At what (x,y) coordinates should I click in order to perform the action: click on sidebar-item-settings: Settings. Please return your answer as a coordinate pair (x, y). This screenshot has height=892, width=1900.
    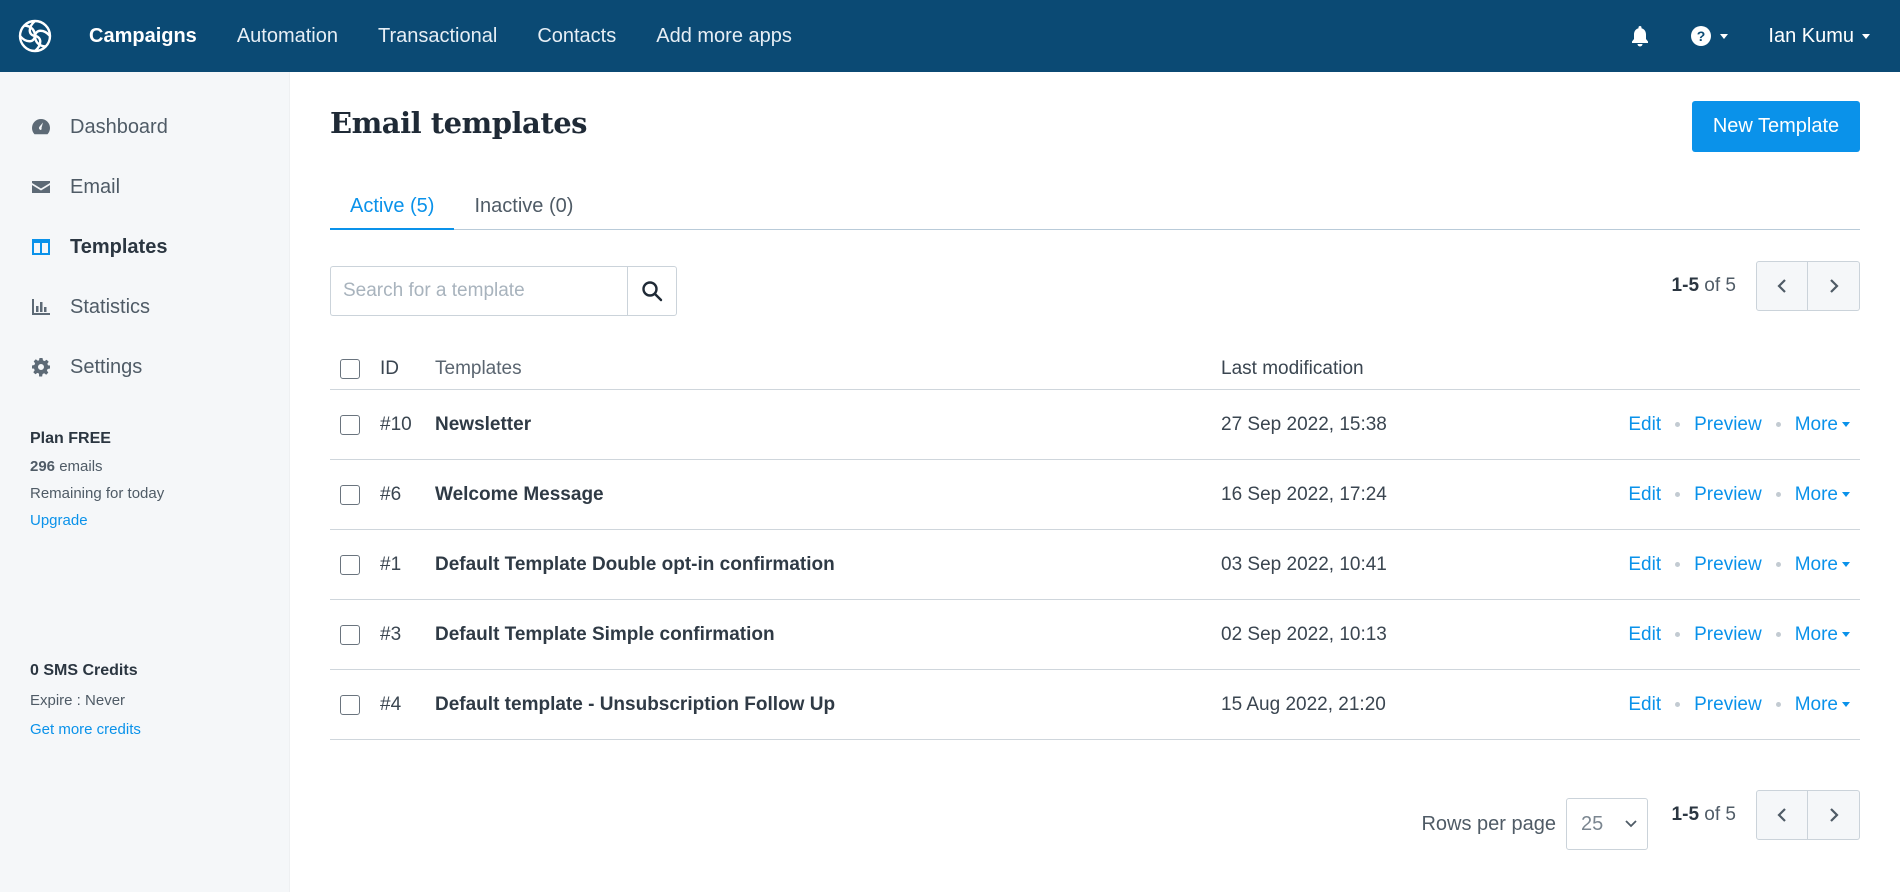
    Looking at the image, I should click on (144, 367).